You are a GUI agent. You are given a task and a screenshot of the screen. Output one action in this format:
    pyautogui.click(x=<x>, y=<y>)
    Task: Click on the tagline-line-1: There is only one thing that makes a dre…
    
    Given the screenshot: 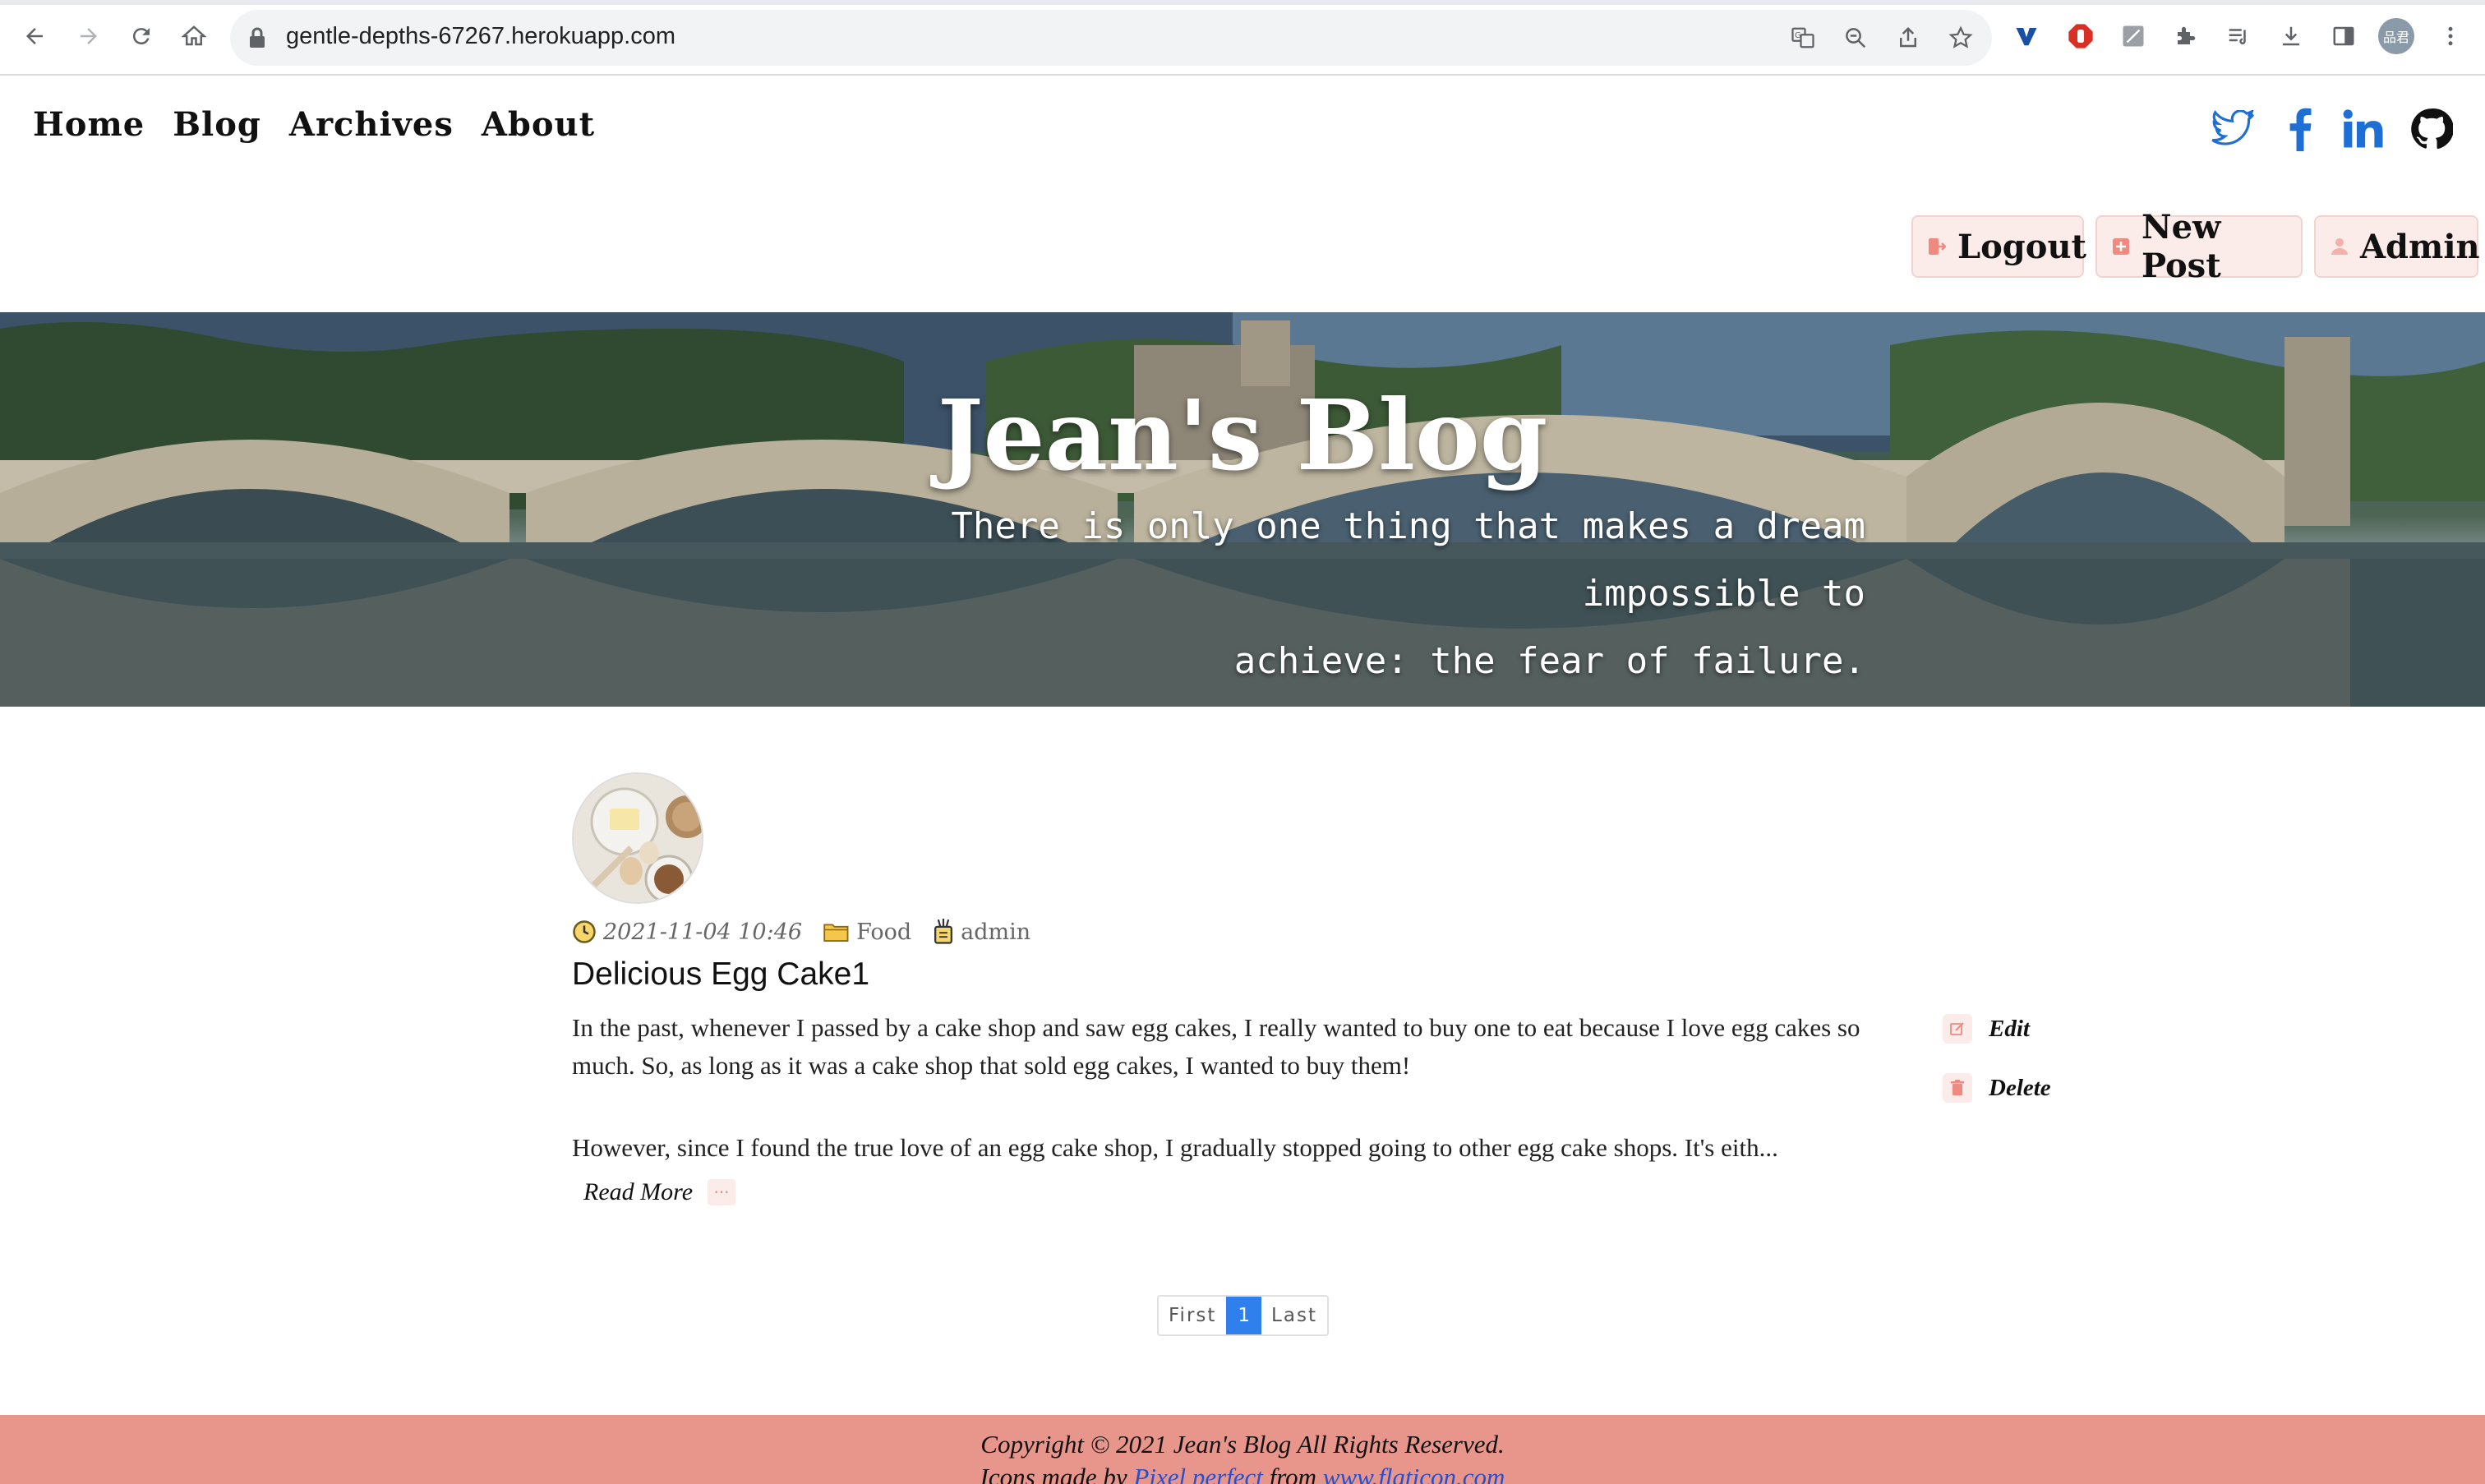 What is the action you would take?
    pyautogui.click(x=1408, y=560)
    